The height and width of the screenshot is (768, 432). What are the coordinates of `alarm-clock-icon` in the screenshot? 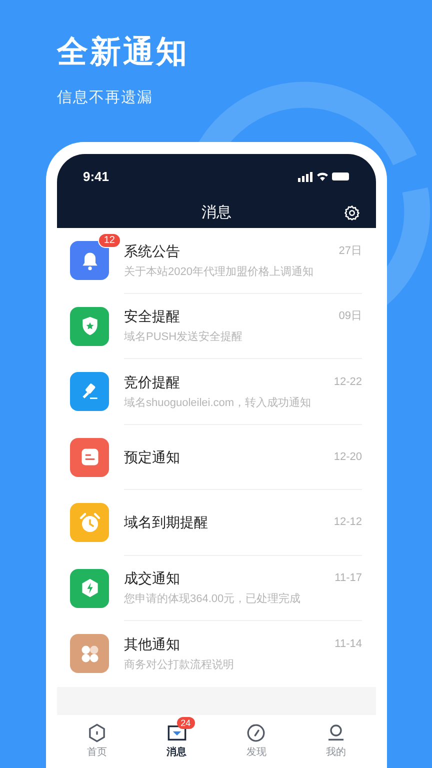 It's located at (90, 522).